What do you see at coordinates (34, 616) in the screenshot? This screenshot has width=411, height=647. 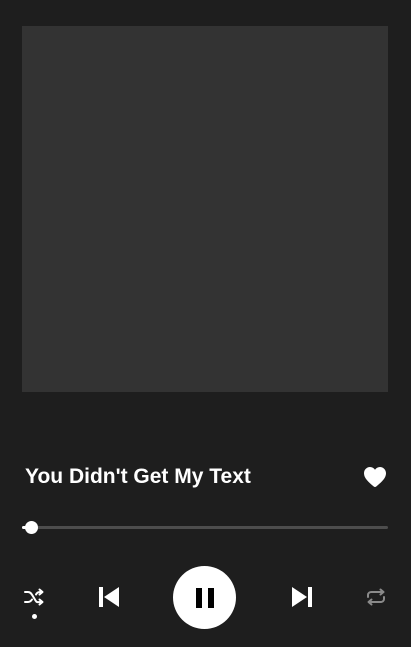 I see `shuffle-active-indicator` at bounding box center [34, 616].